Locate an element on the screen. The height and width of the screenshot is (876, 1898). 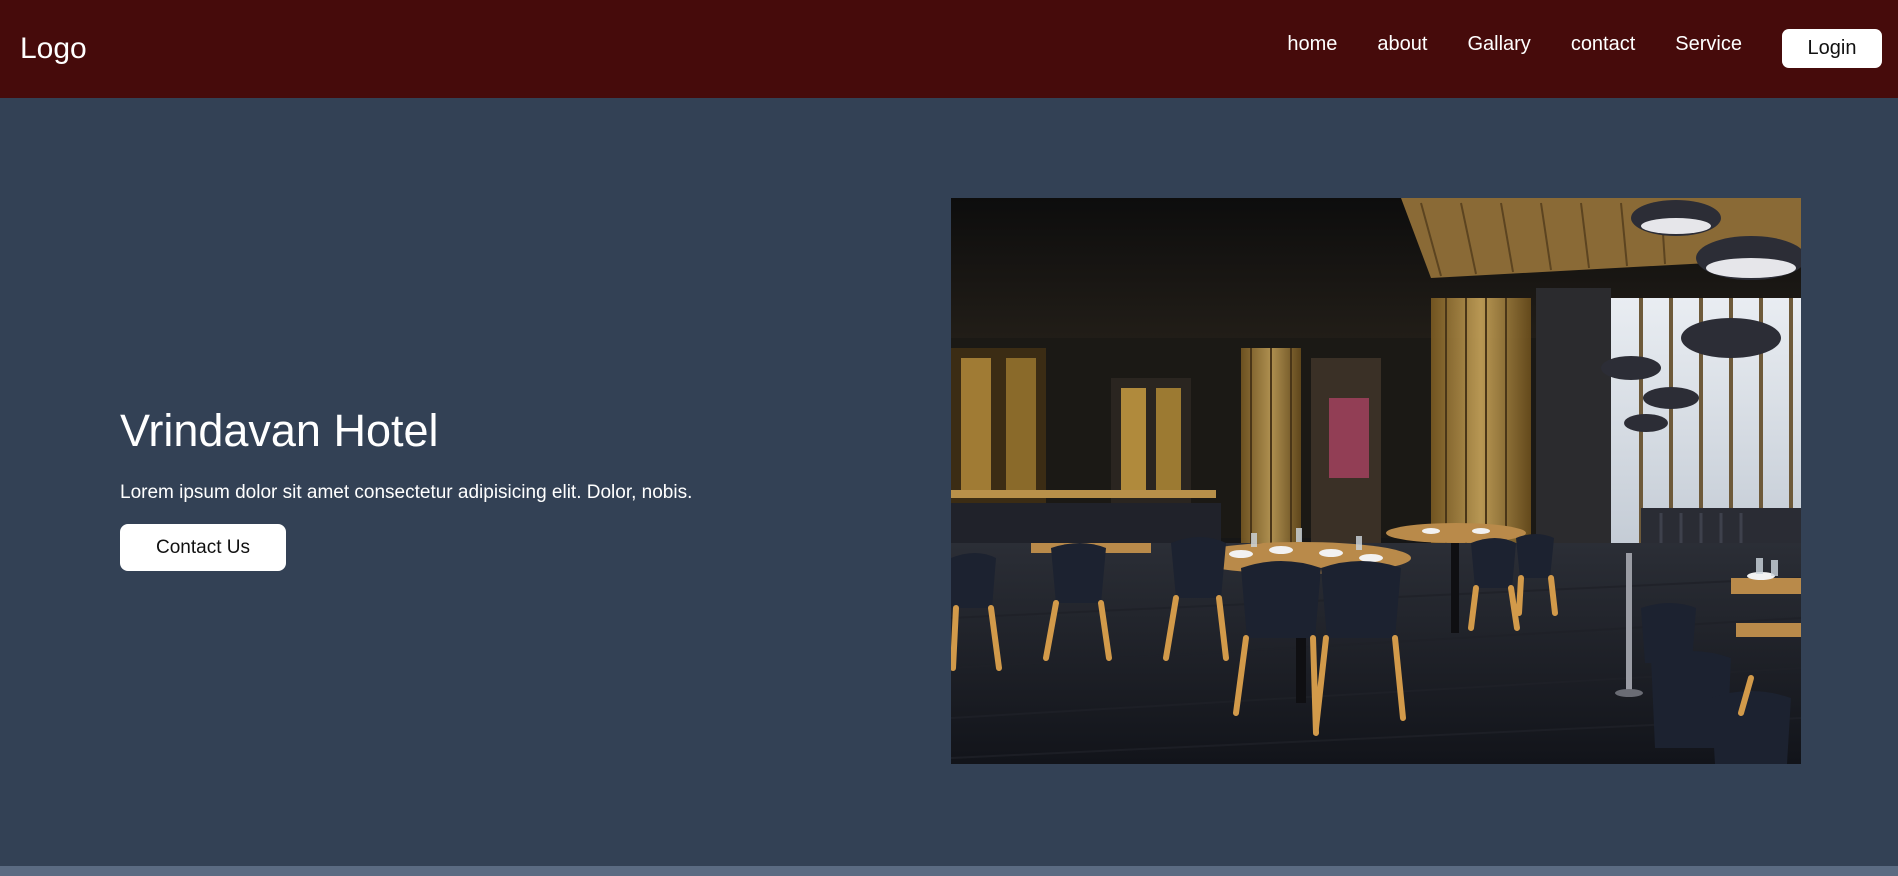
nav-link-home: home is located at coordinates (1312, 44).